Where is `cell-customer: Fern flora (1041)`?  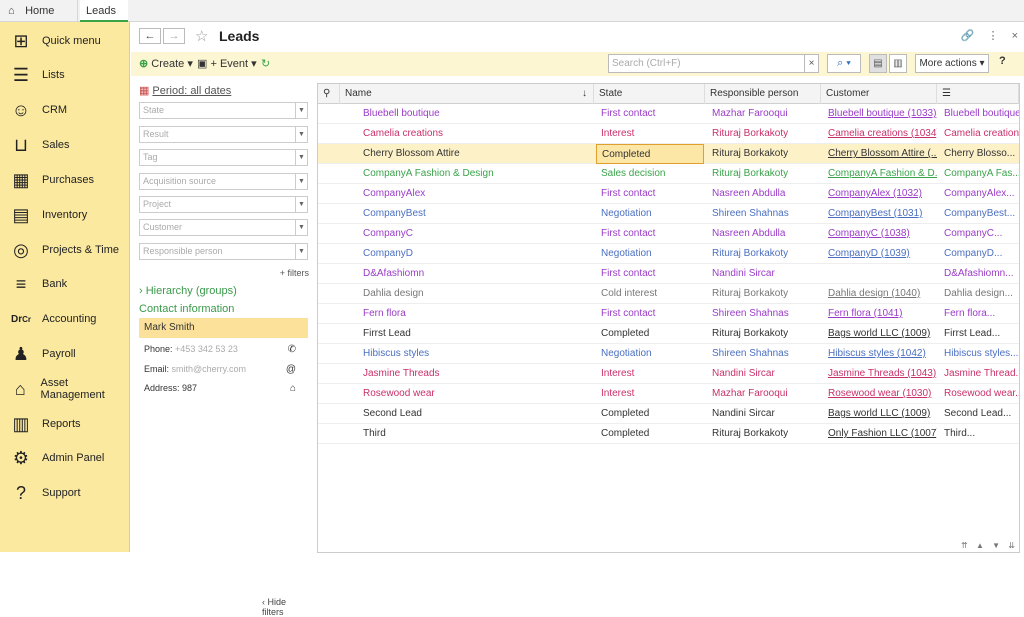
cell-customer: Fern flora (1041) is located at coordinates (880, 314).